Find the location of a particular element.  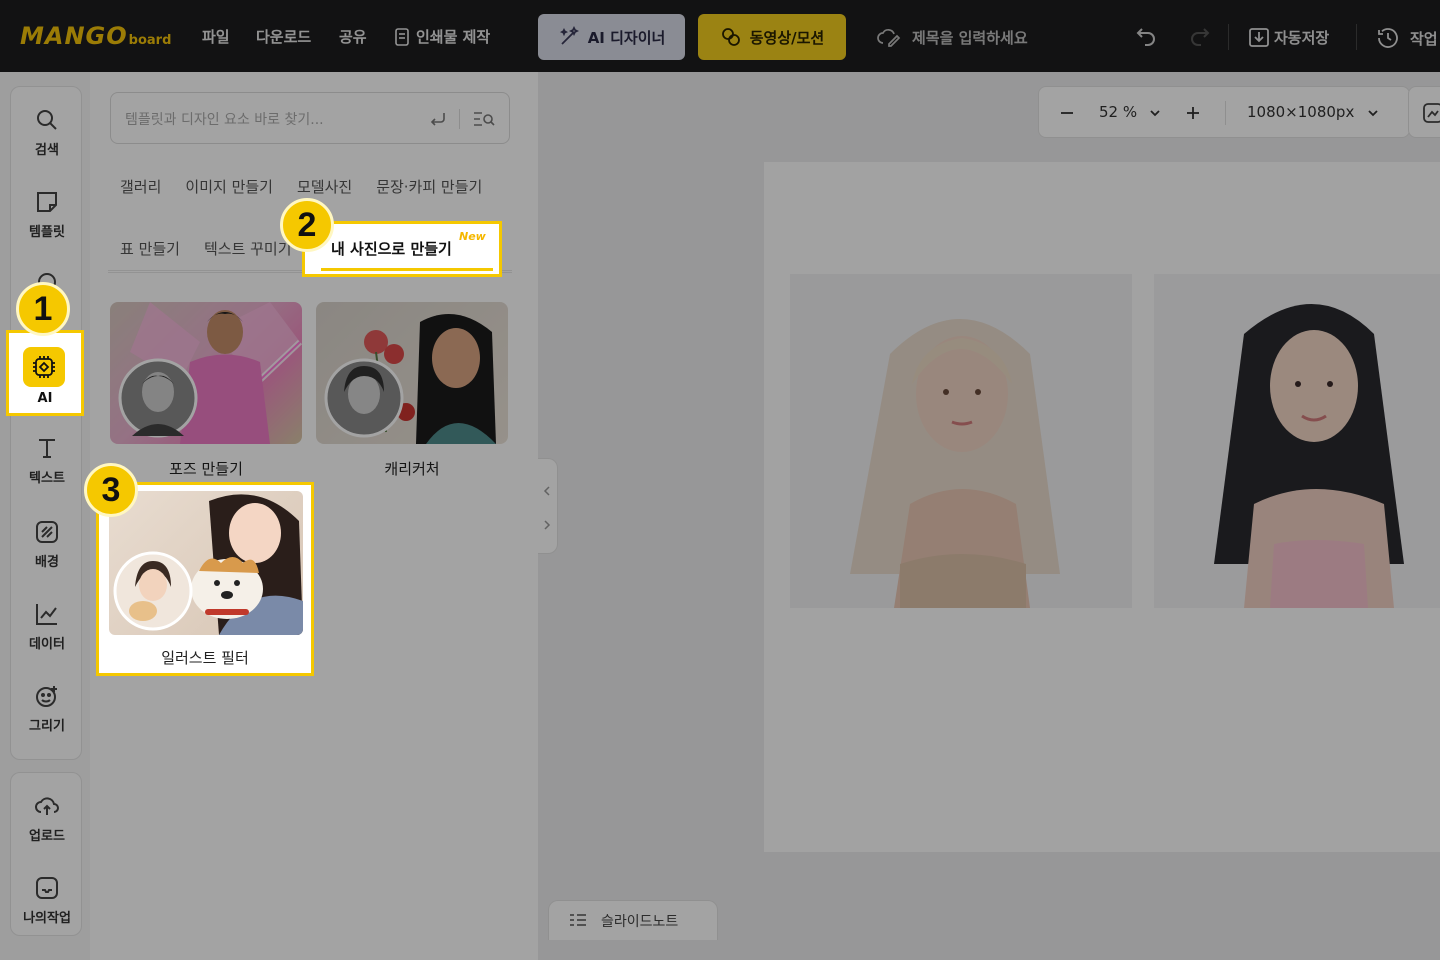

tab-gallery: 갤러리 is located at coordinates (140, 187).